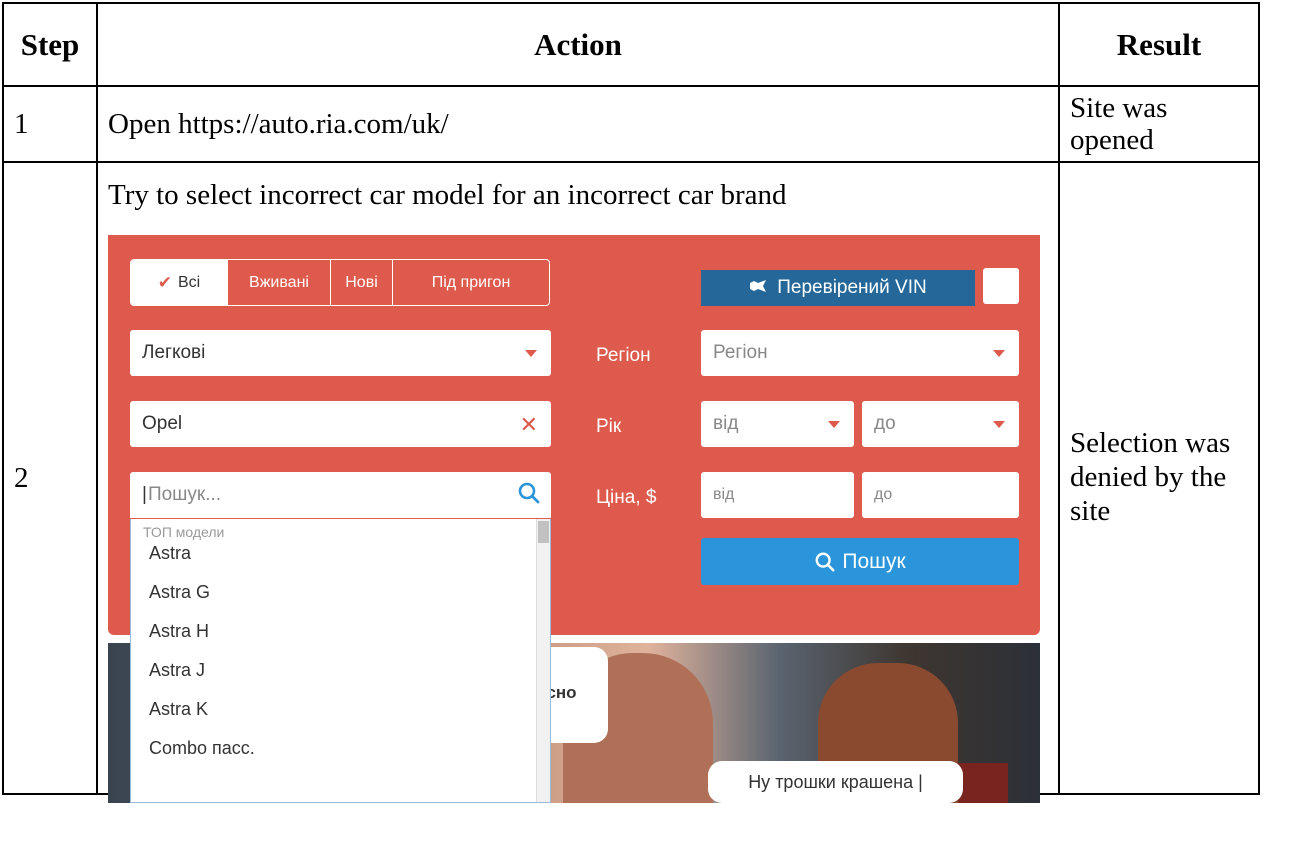 This screenshot has width=1300, height=868. What do you see at coordinates (179, 631) in the screenshot?
I see `dropdown-option: Astra H` at bounding box center [179, 631].